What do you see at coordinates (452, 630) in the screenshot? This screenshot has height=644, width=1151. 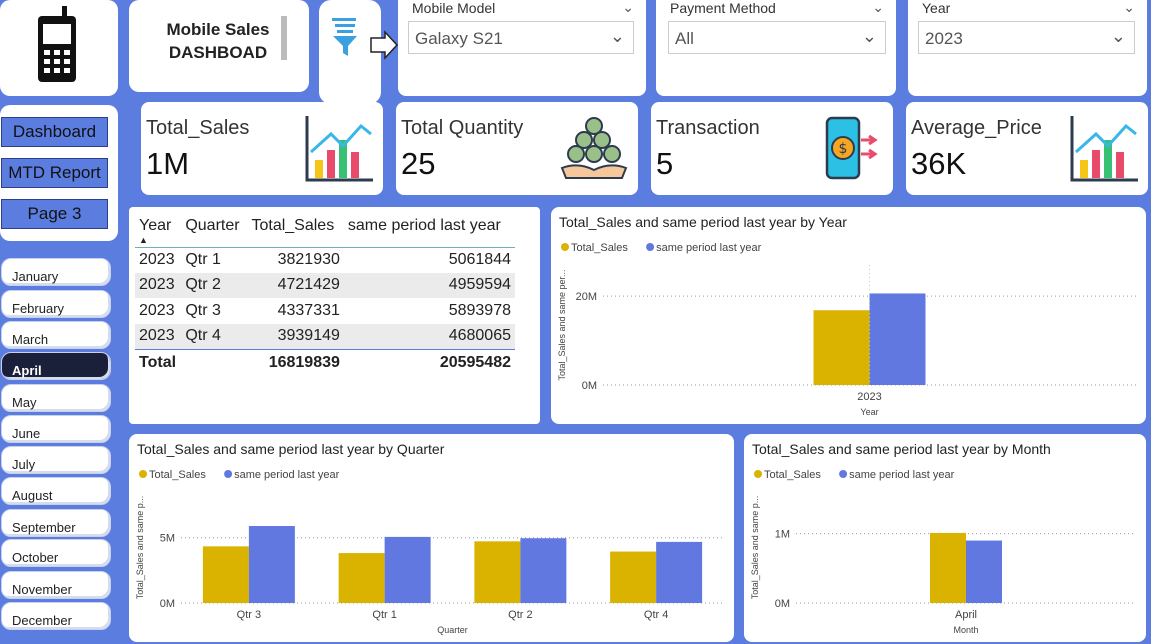 I see `x-axis-title: Quarter` at bounding box center [452, 630].